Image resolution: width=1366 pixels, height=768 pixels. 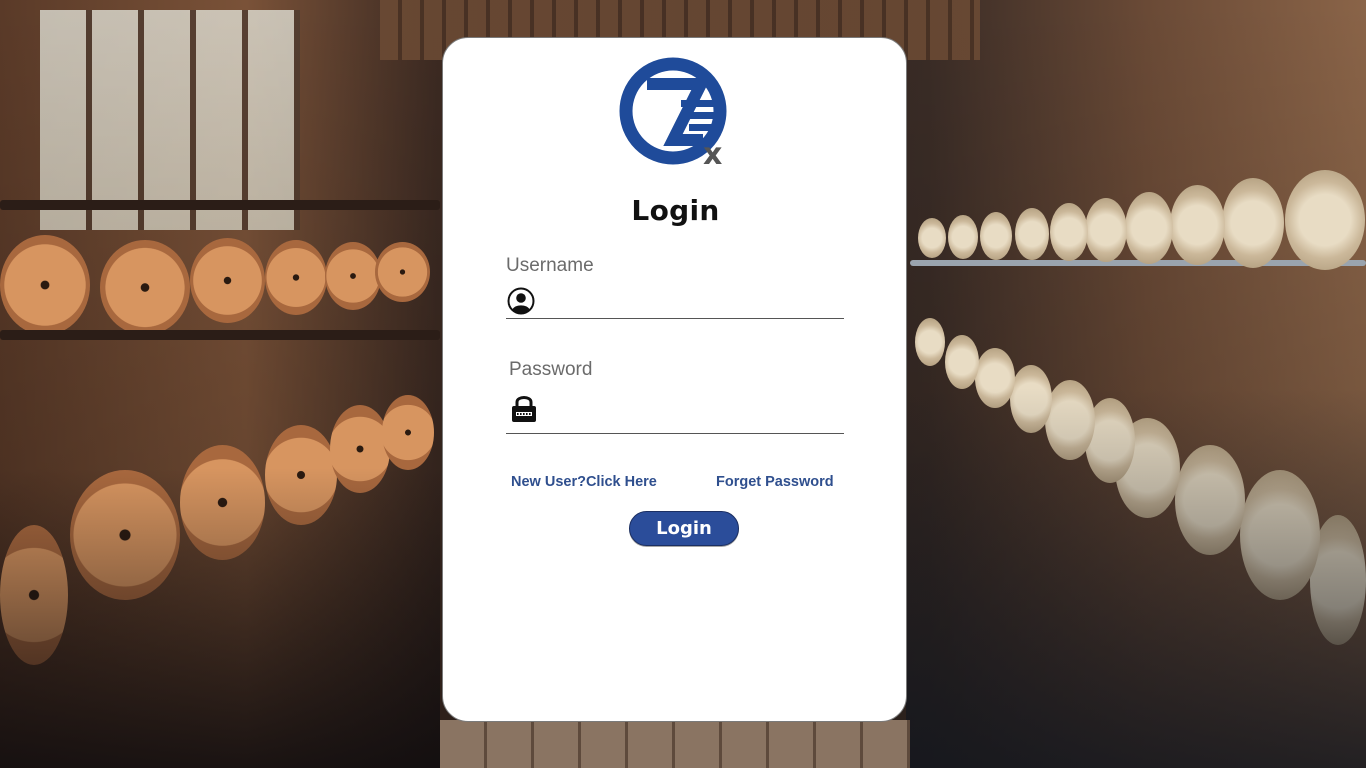 What do you see at coordinates (675, 744) in the screenshot?
I see `background-floor` at bounding box center [675, 744].